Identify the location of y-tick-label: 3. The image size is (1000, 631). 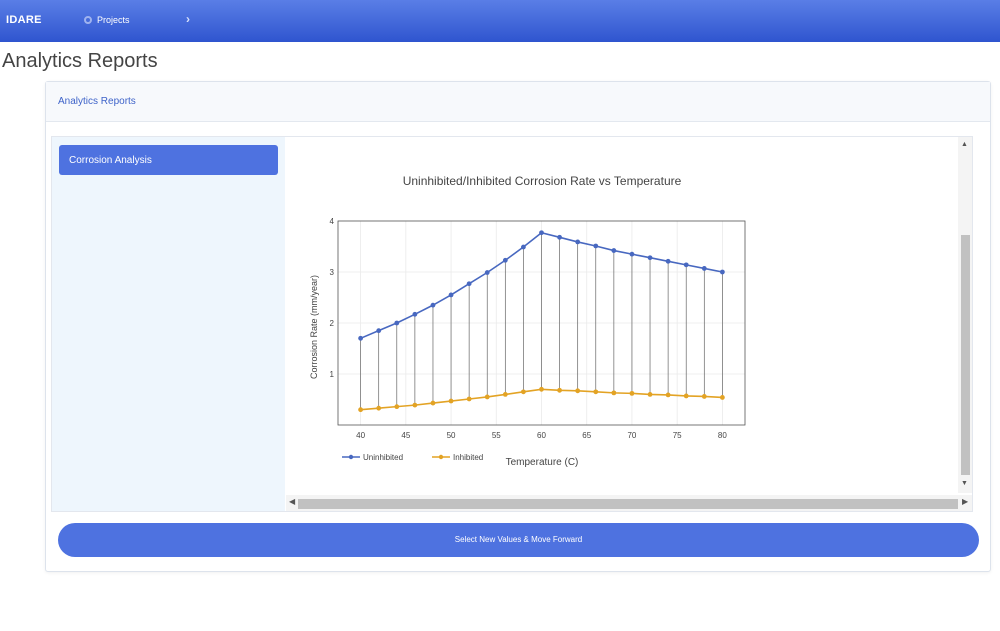
(332, 272).